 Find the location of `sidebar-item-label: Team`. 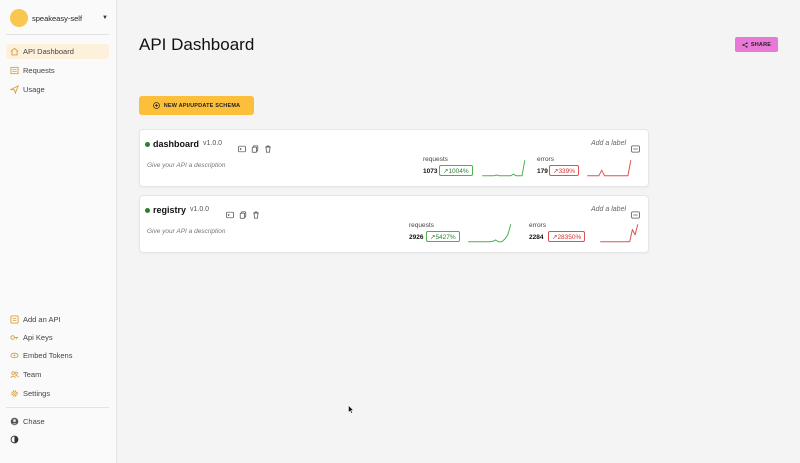

sidebar-item-label: Team is located at coordinates (32, 374).